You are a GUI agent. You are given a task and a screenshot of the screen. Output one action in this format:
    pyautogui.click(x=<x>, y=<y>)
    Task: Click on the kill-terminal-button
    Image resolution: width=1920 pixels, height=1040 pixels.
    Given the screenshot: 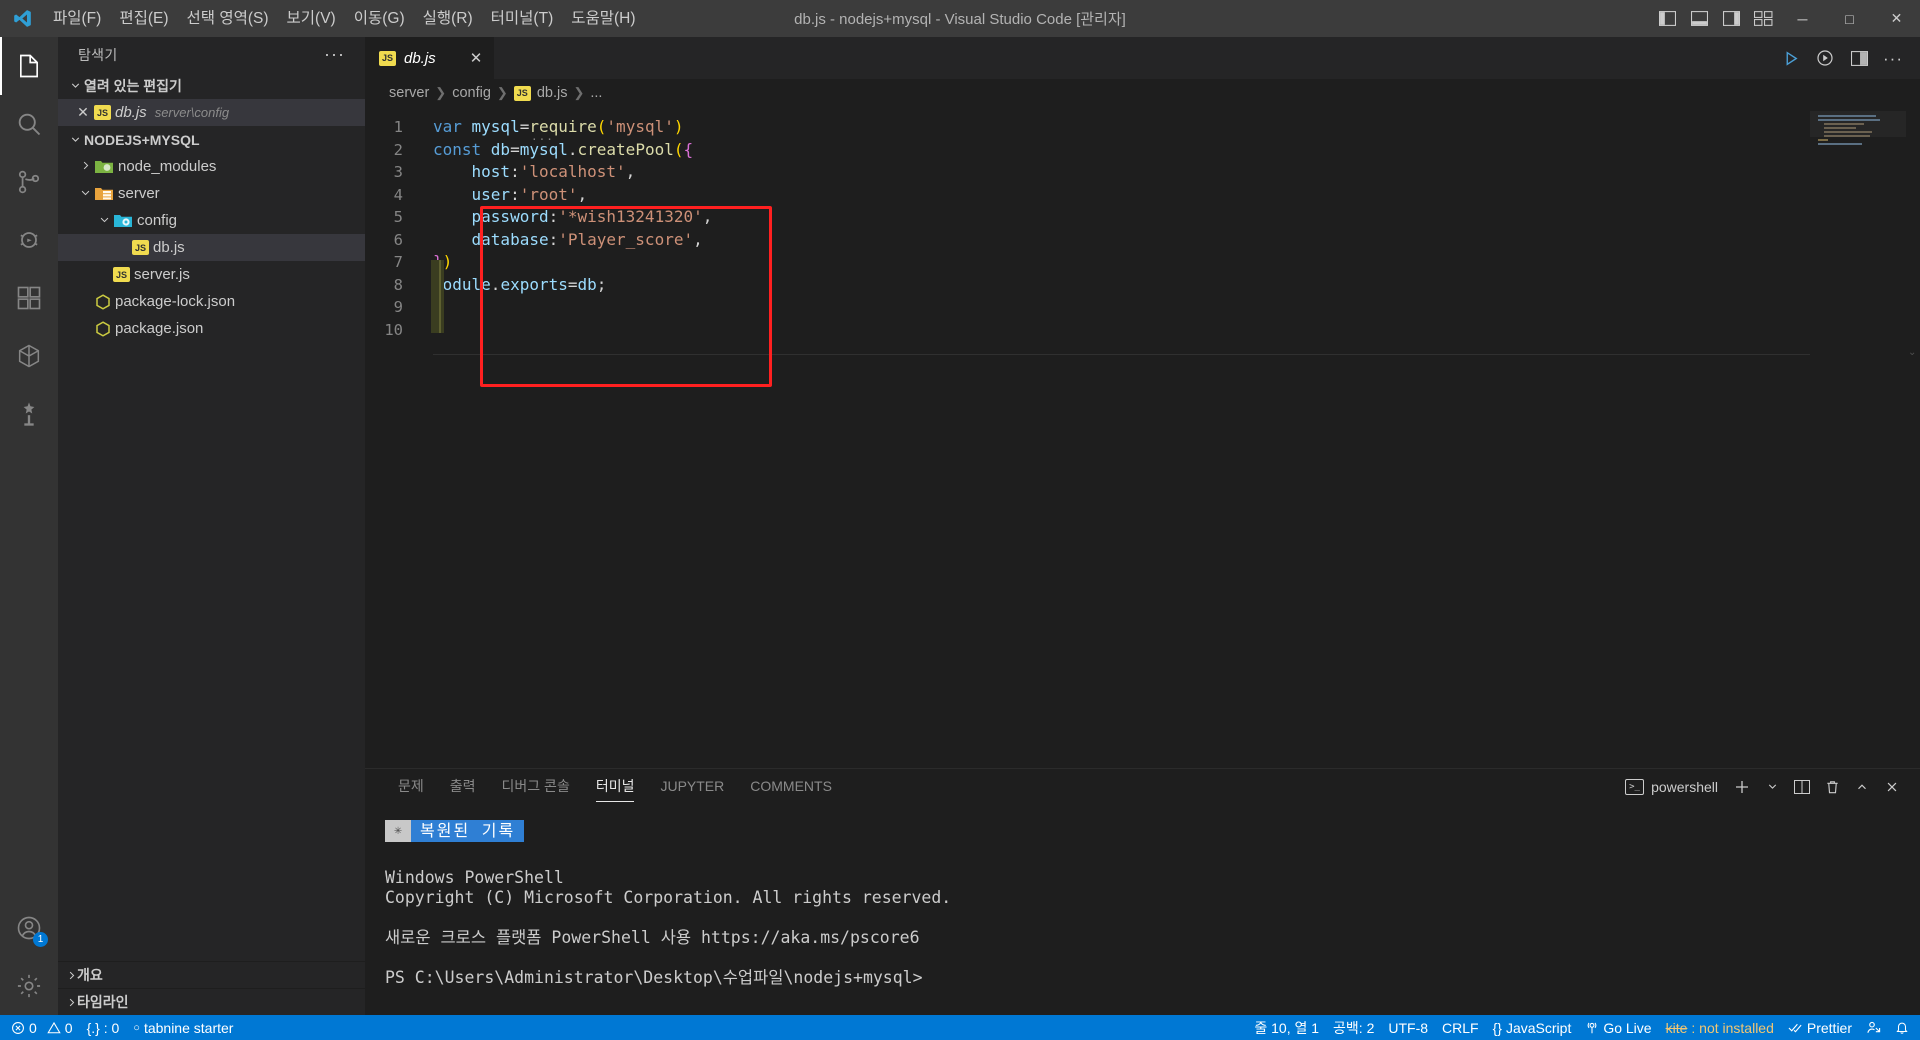 What is the action you would take?
    pyautogui.click(x=1832, y=787)
    